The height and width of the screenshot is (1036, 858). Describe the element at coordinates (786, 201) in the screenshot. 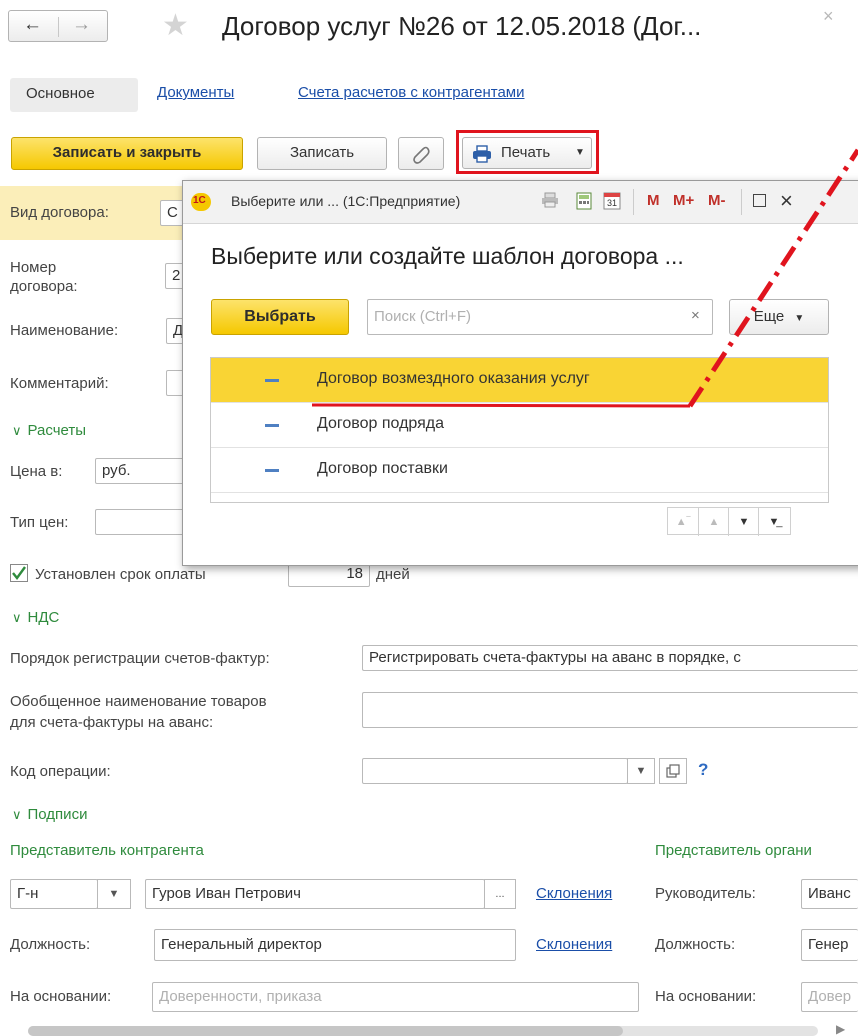

I see `dialog-close-icon: ×` at that location.